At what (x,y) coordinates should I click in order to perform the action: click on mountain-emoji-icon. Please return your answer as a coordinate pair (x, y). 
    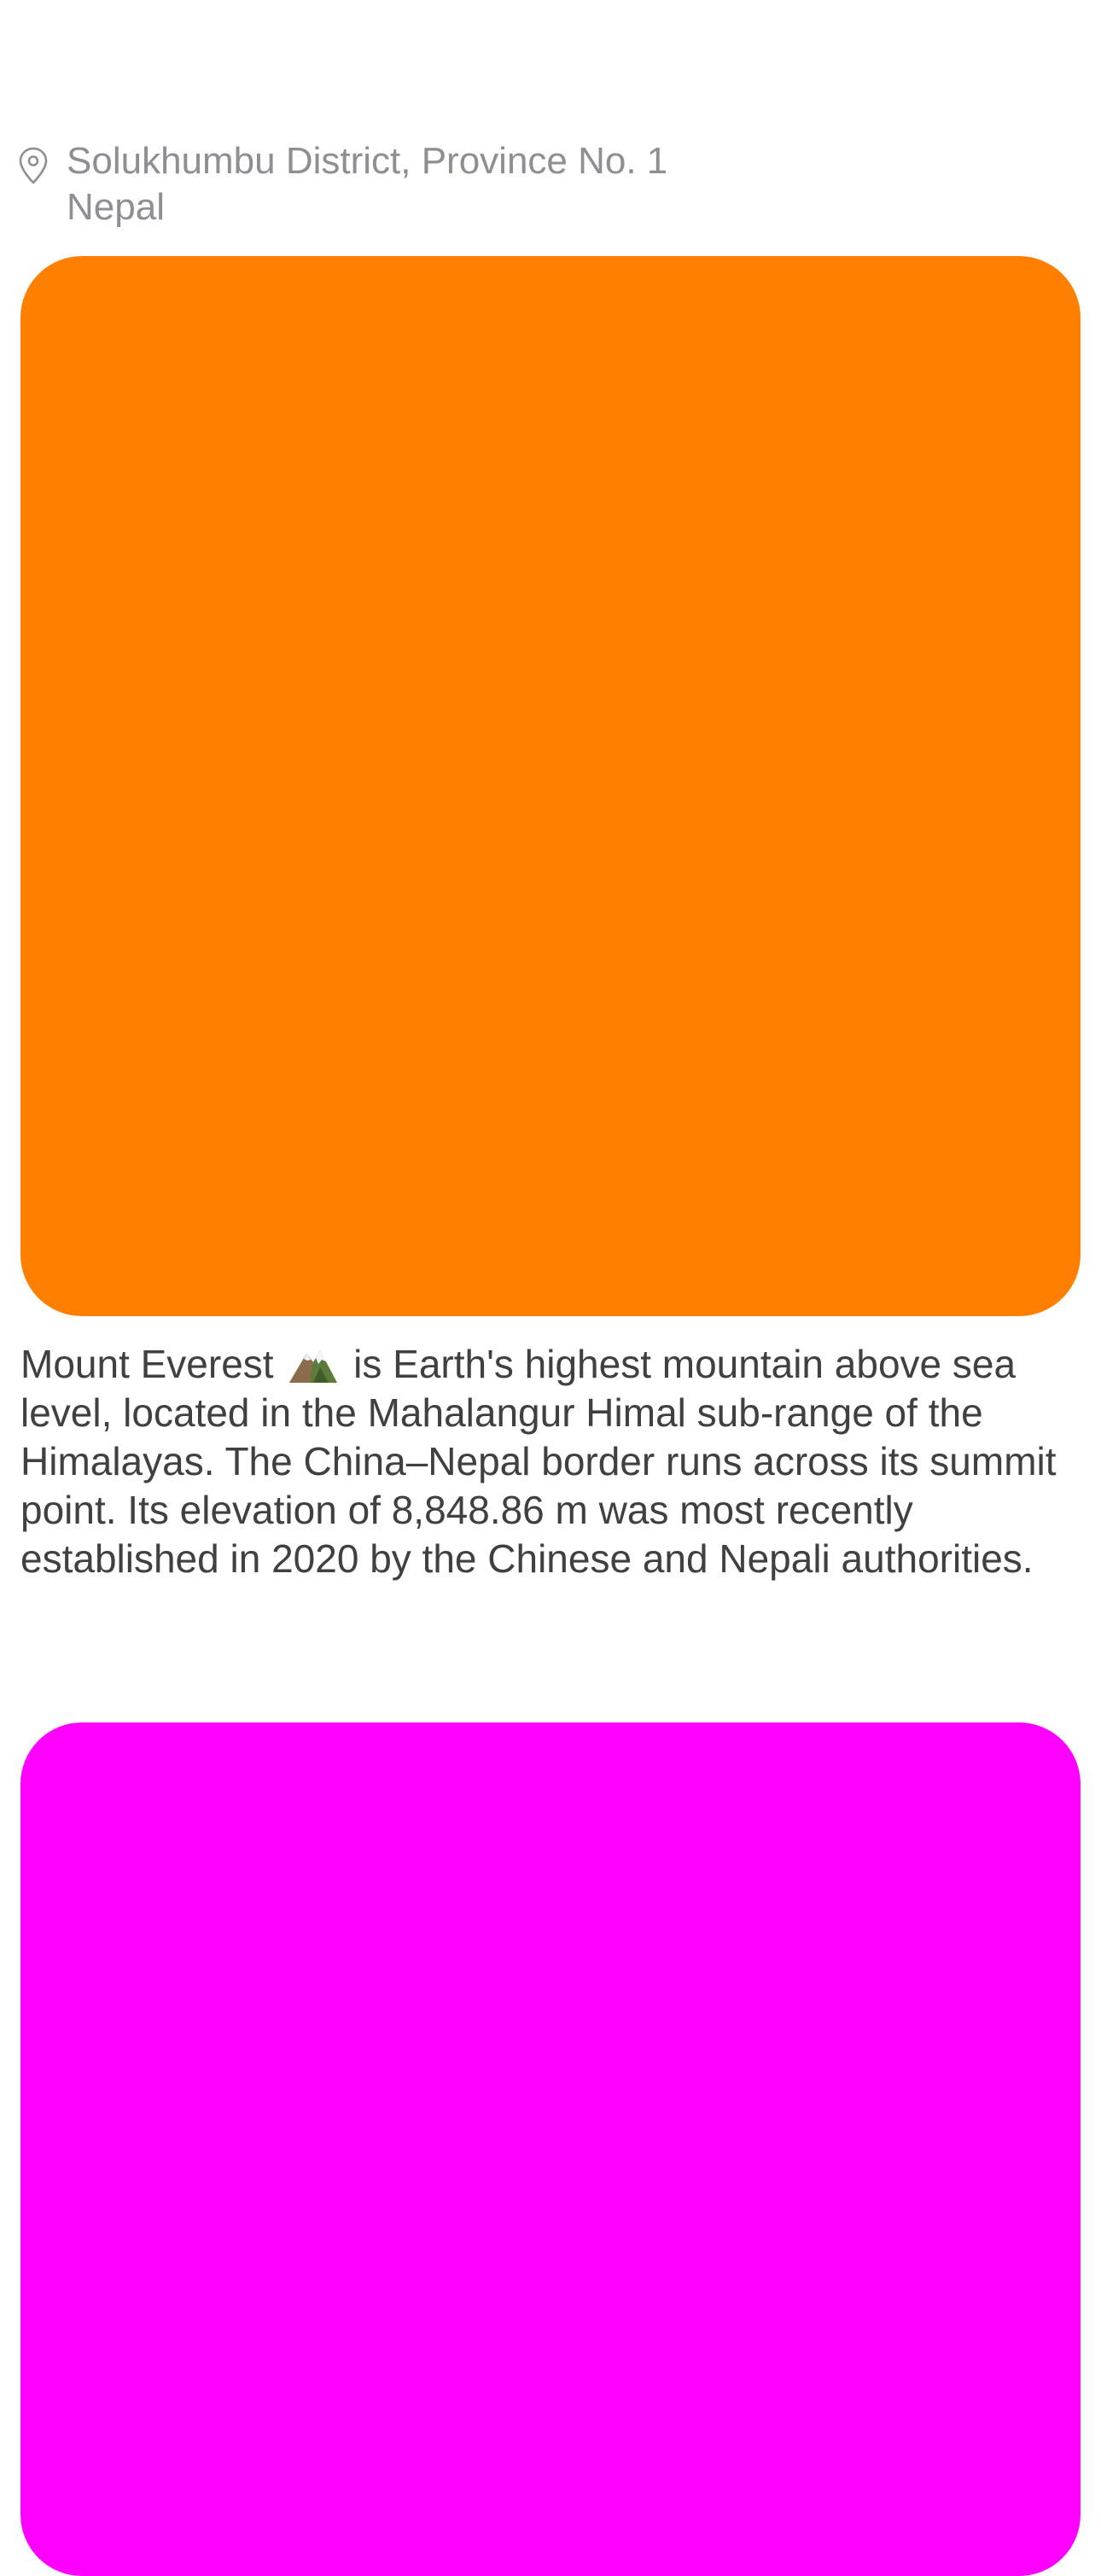
    Looking at the image, I should click on (313, 1366).